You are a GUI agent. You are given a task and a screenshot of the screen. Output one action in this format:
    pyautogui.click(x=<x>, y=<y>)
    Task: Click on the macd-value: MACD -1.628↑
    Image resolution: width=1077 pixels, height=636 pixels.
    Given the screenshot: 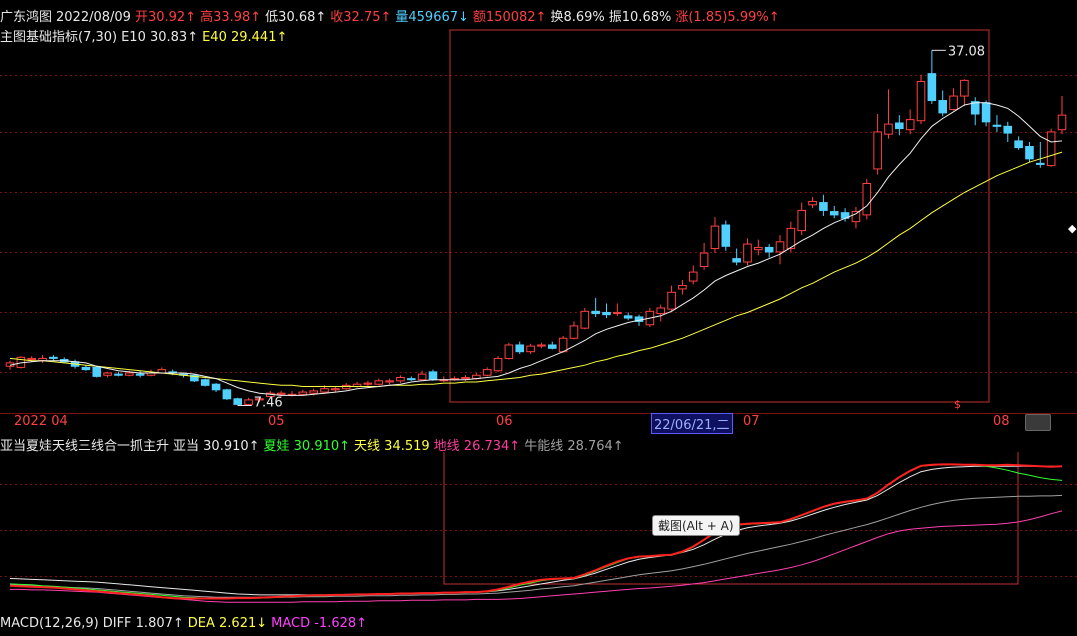 What is the action you would take?
    pyautogui.click(x=319, y=623)
    